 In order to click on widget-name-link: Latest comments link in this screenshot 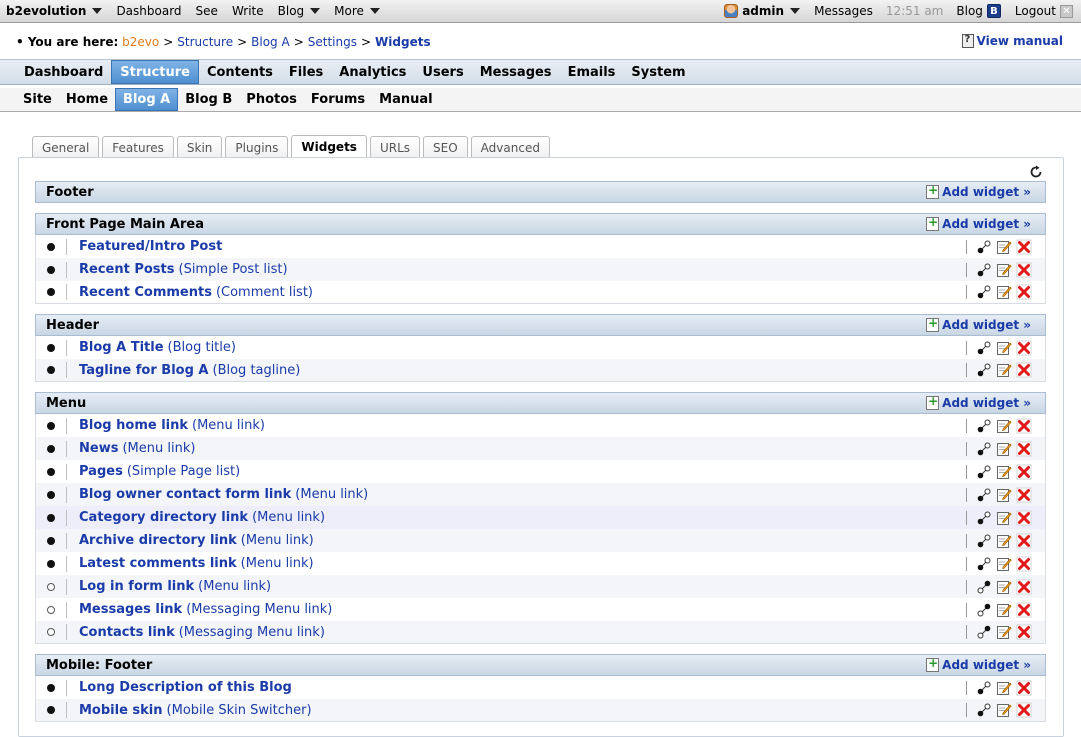, I will do `click(158, 563)`.